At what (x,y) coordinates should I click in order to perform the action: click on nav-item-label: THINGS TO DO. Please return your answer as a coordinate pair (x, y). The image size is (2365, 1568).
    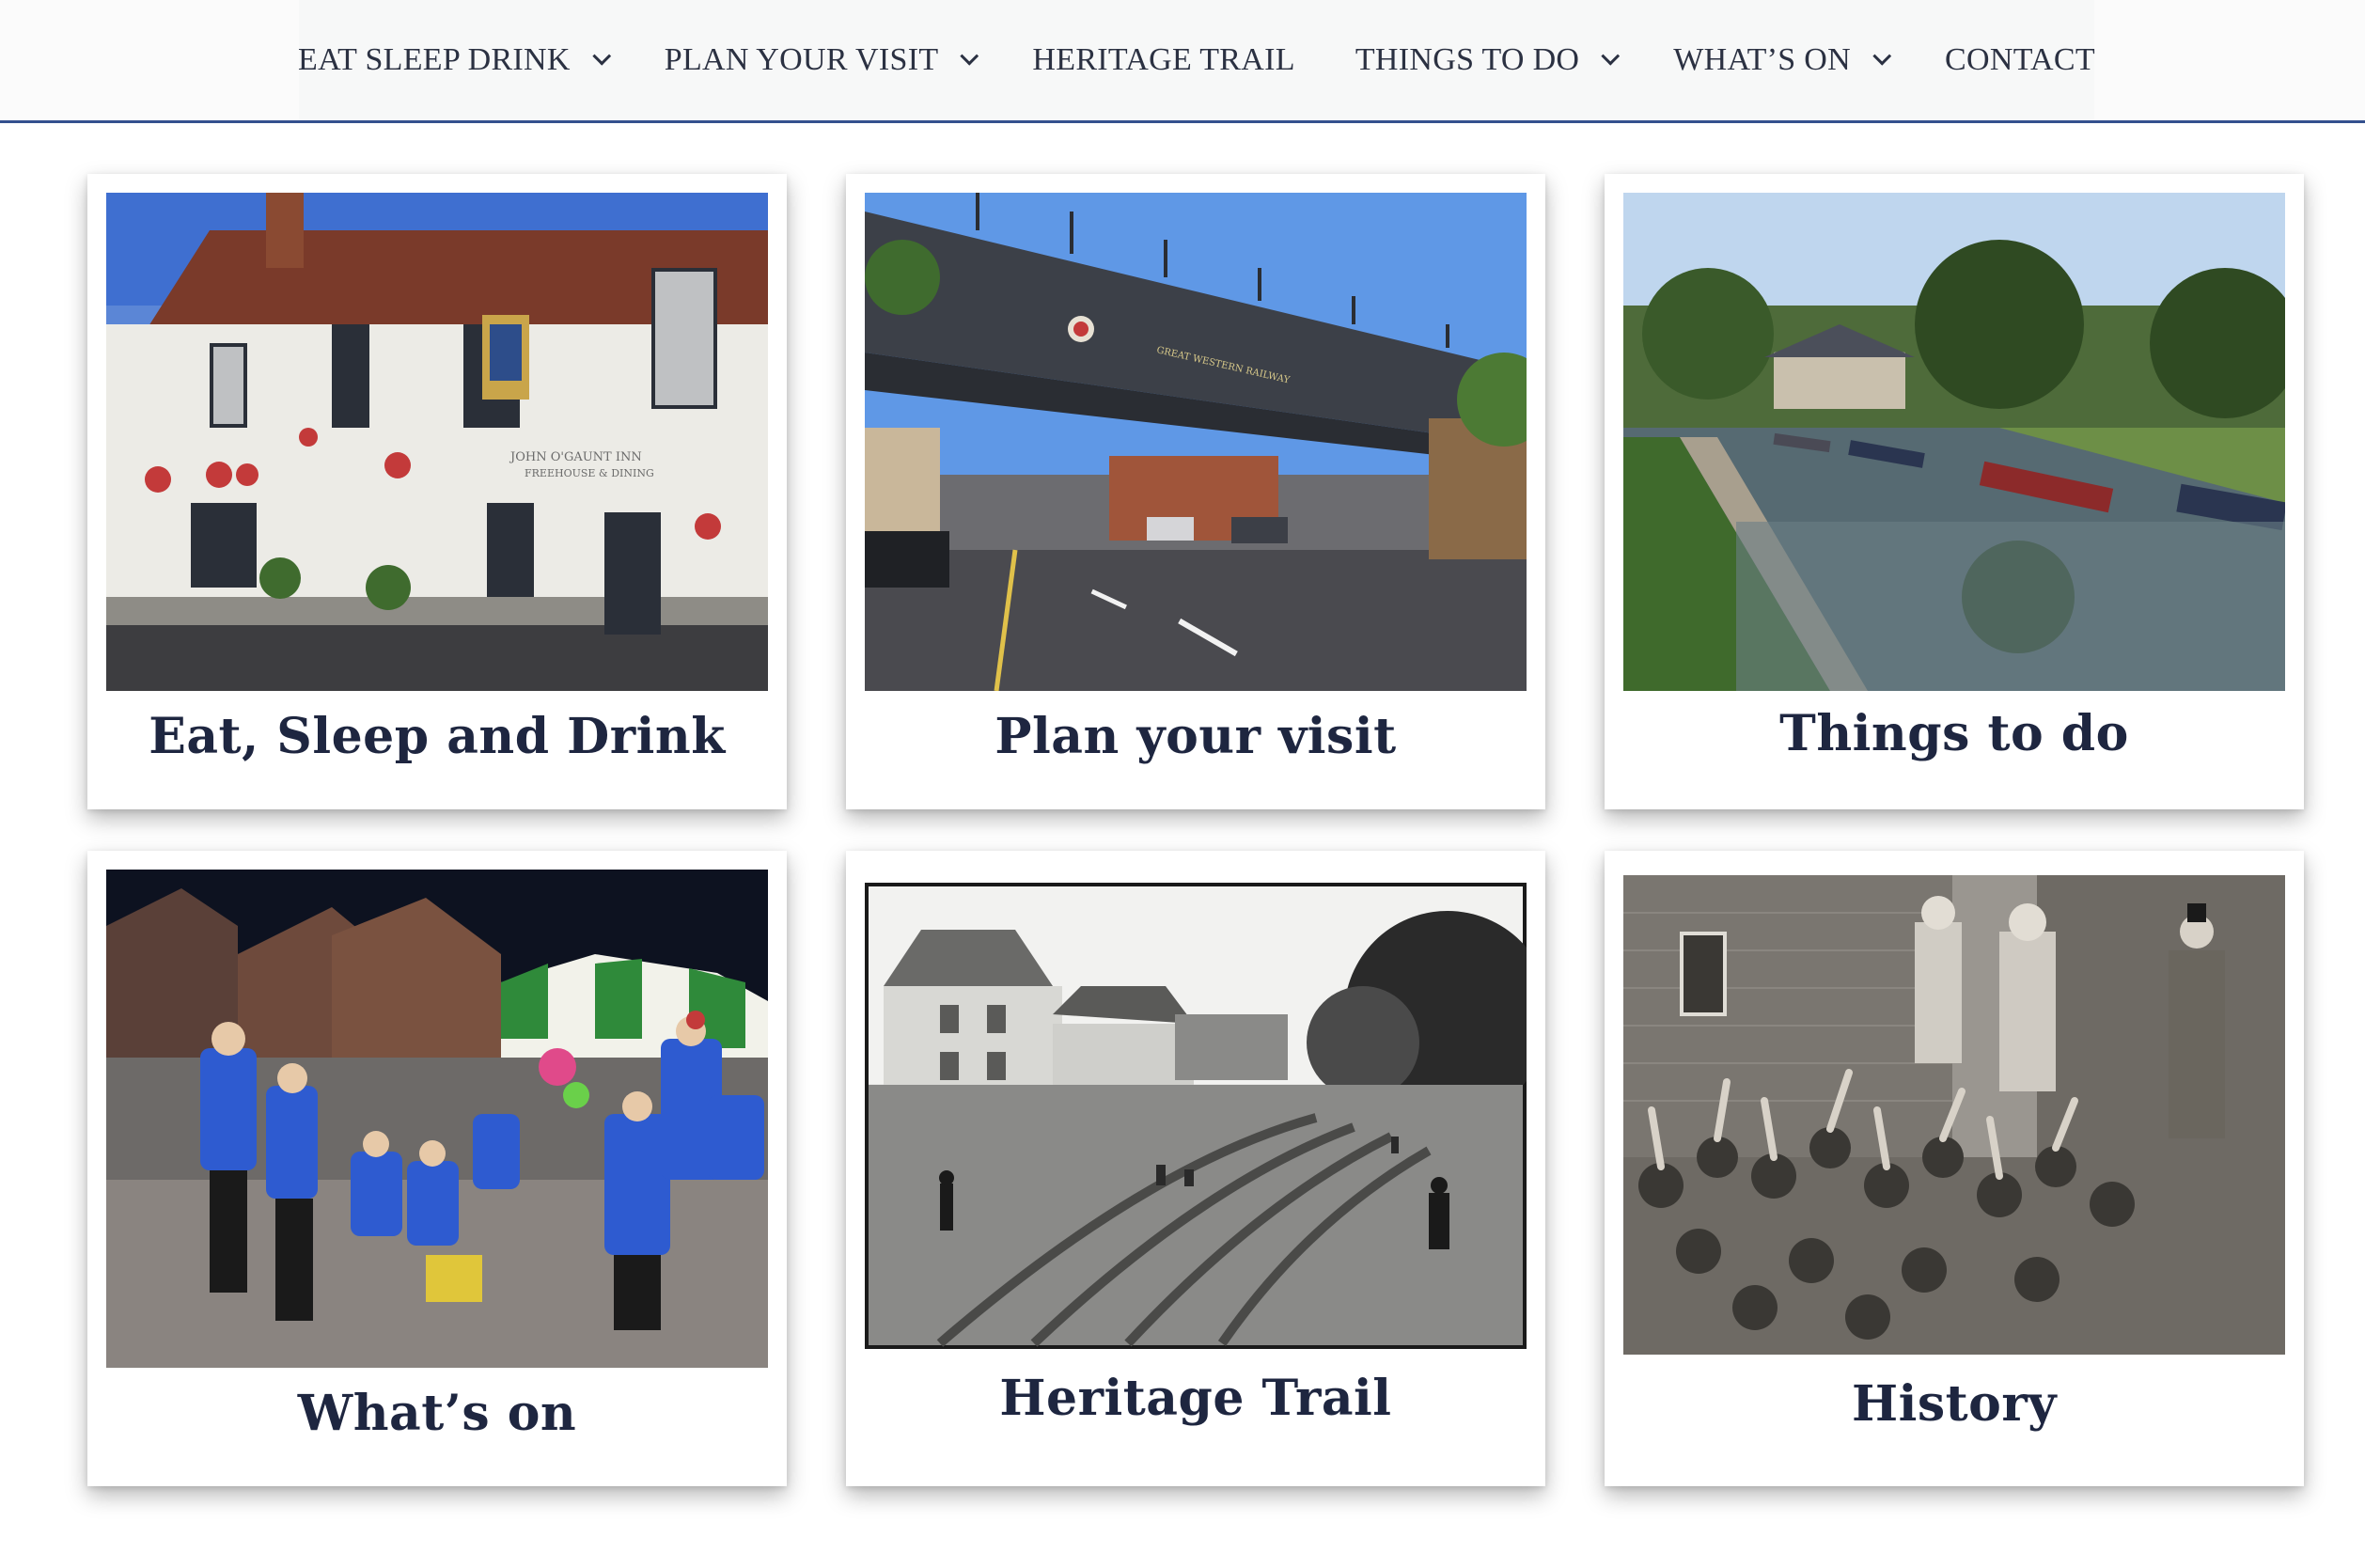
    Looking at the image, I should click on (1467, 59).